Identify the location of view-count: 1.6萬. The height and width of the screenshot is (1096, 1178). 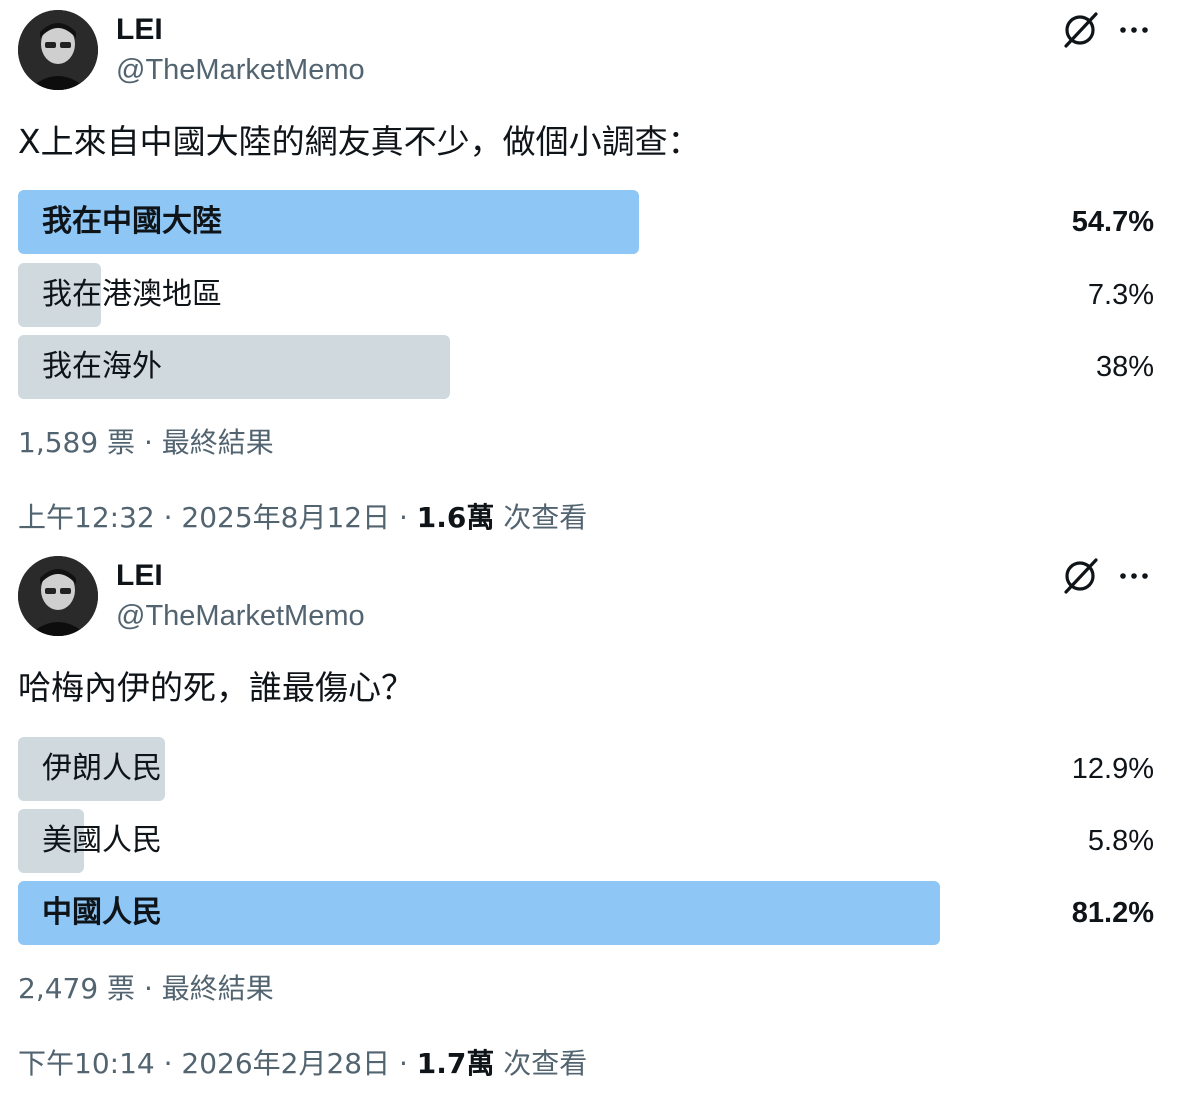
(456, 517).